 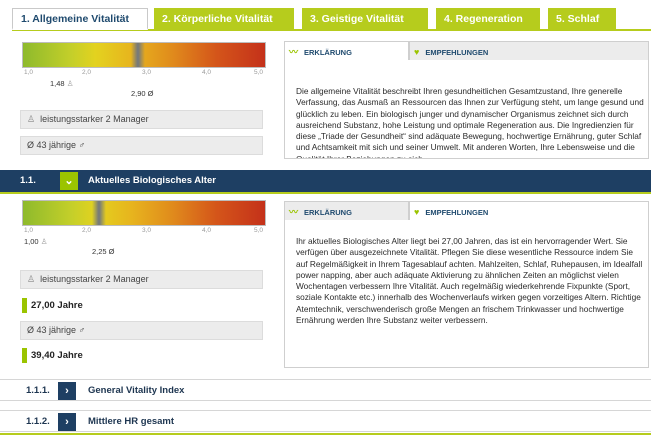 I want to click on tab-allgemeine-vitalitaet: 1. Allgemeine Vitalität, so click(x=80, y=19).